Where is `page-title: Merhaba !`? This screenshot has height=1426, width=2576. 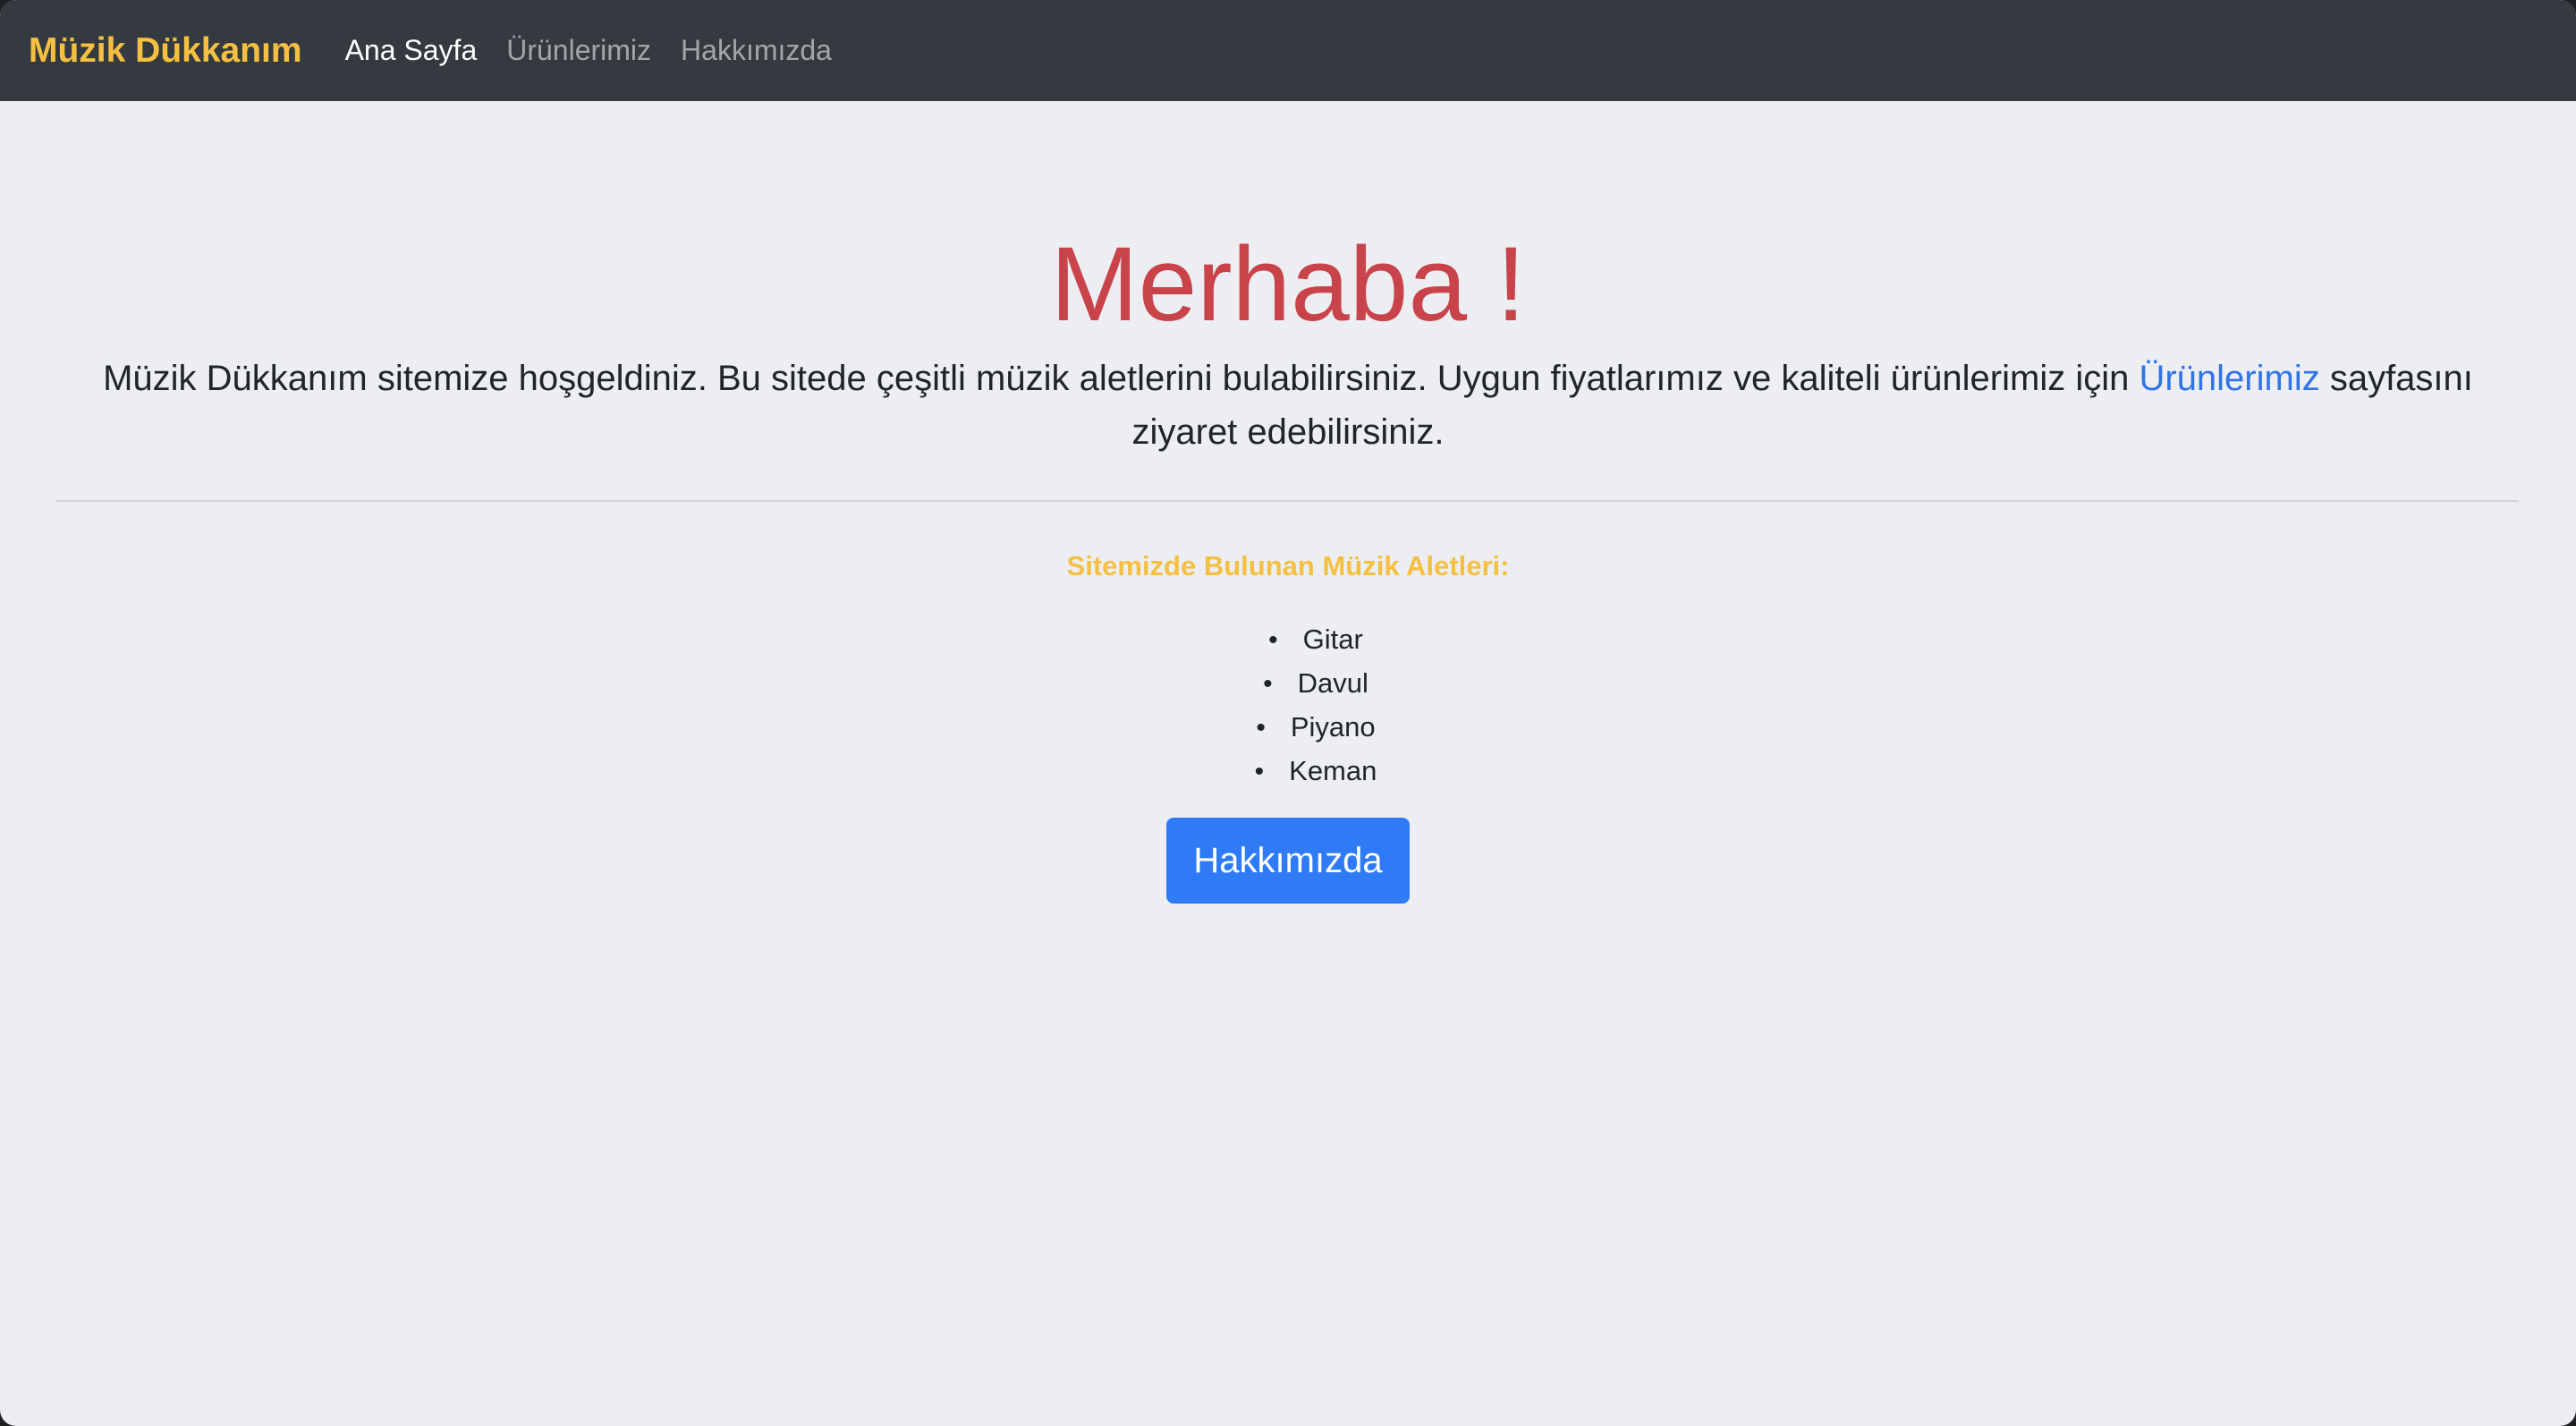
page-title: Merhaba ! is located at coordinates (1288, 285).